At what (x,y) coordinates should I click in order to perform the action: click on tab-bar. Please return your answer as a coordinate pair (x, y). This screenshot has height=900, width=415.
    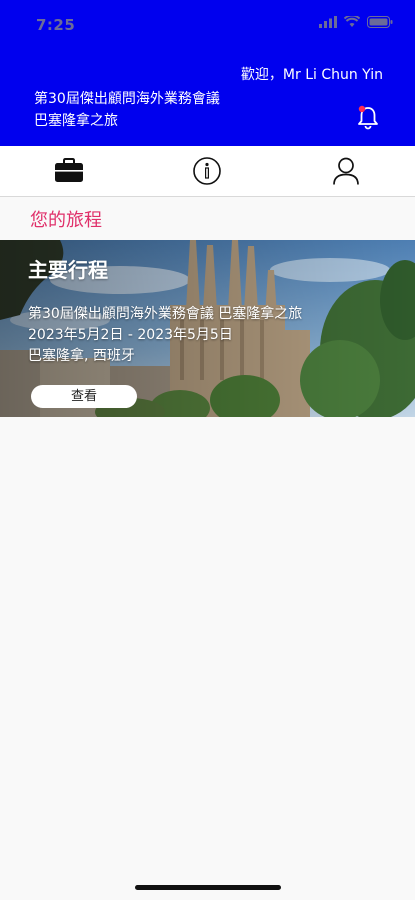
    Looking at the image, I should click on (207, 171).